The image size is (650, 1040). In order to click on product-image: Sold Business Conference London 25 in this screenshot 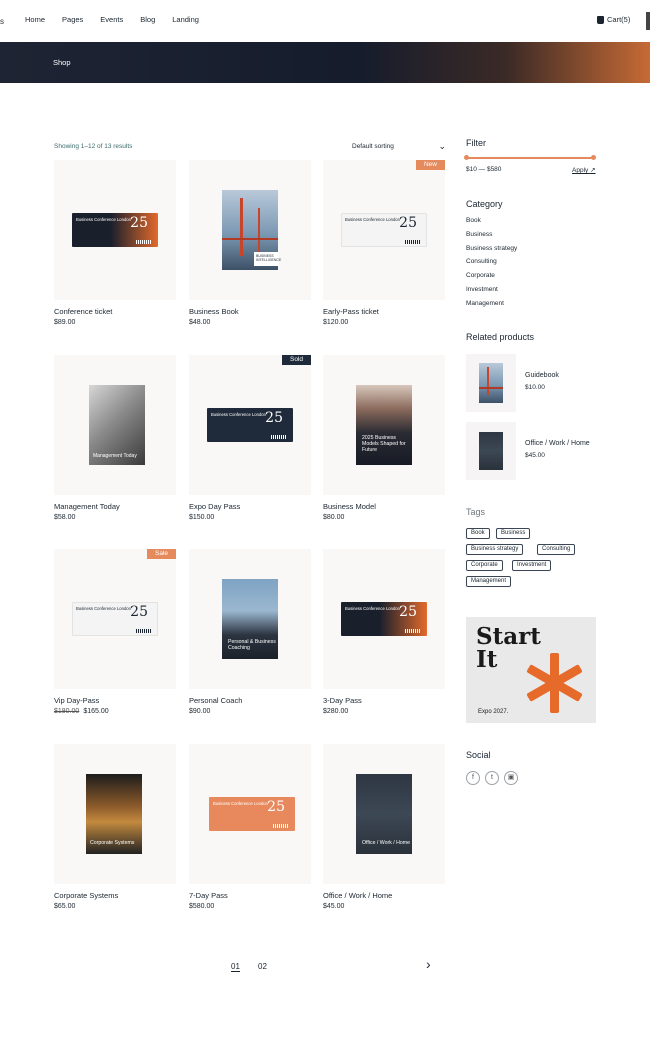, I will do `click(250, 425)`.